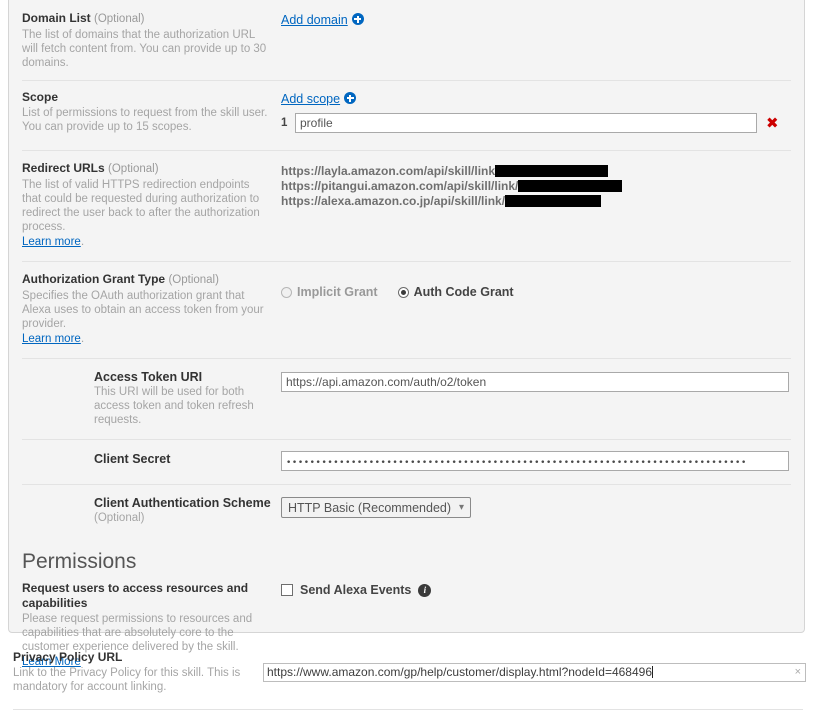  What do you see at coordinates (133, 169) in the screenshot?
I see `redirect-urls-optional: (Optional)` at bounding box center [133, 169].